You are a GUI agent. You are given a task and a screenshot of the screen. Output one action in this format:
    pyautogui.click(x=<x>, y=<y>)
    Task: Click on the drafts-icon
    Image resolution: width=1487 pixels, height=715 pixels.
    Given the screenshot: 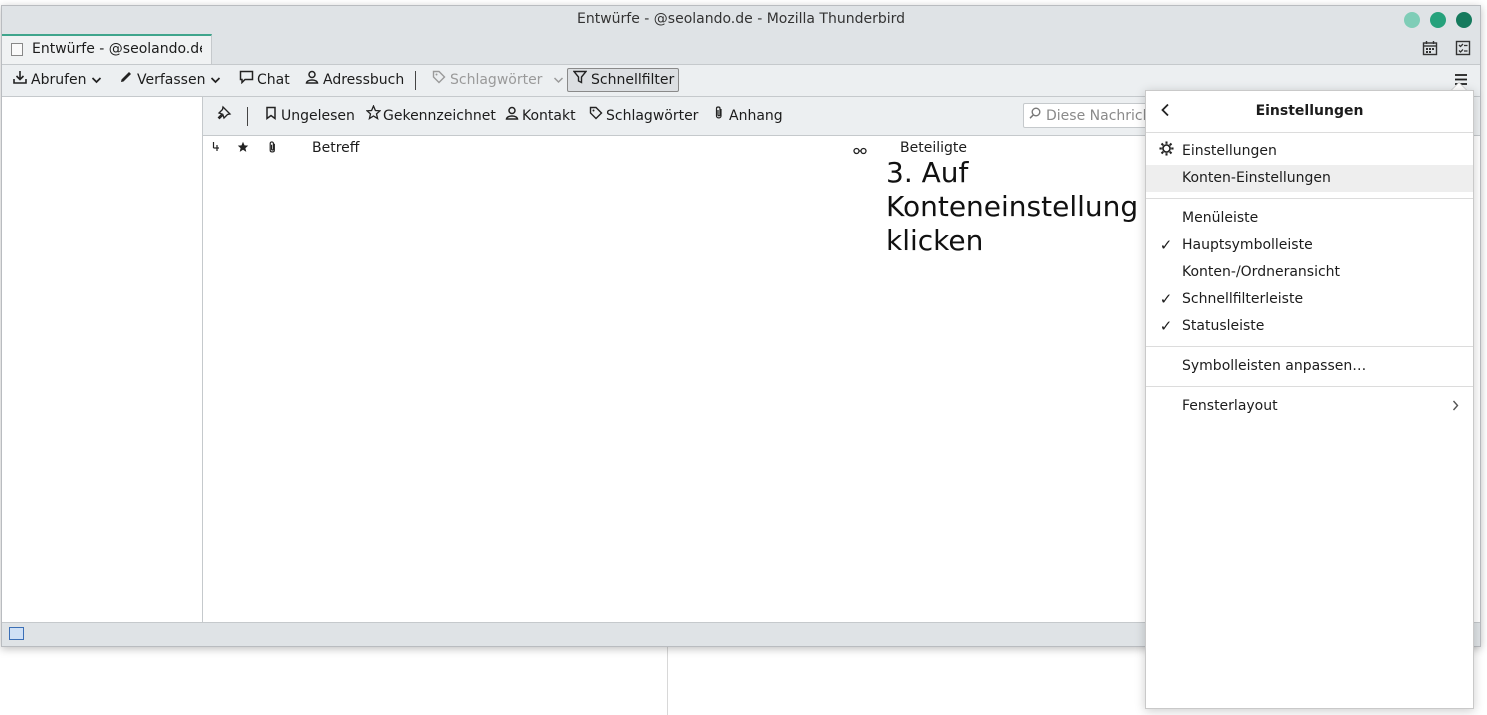 What is the action you would take?
    pyautogui.click(x=17, y=49)
    